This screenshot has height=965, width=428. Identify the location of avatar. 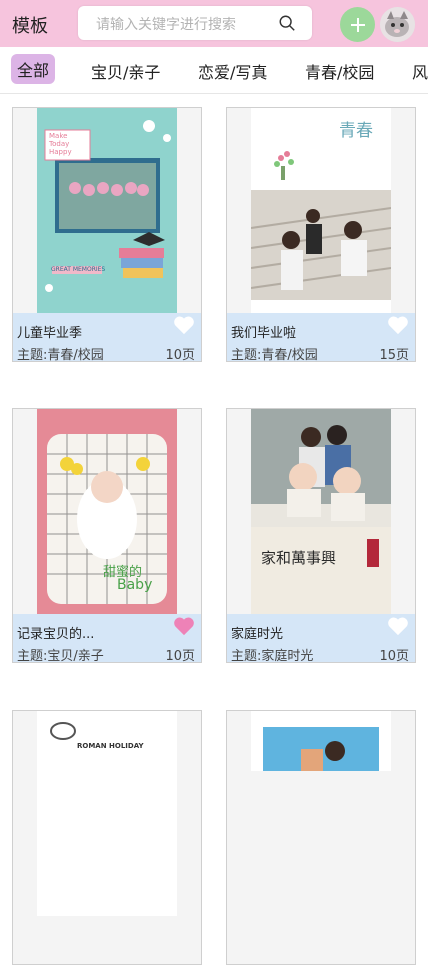
(397, 24).